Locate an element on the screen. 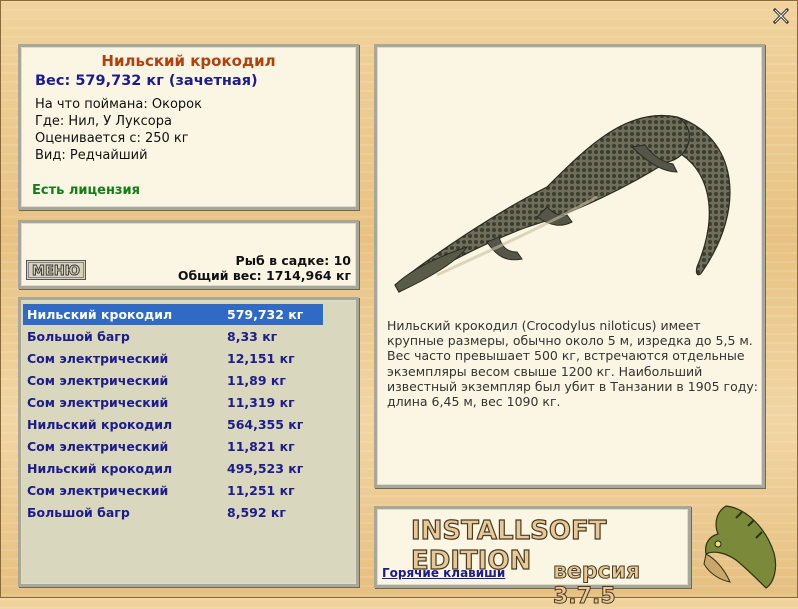 This screenshot has width=798, height=609. list-item: Нильский крокодил 579,732 кг is located at coordinates (173, 314).